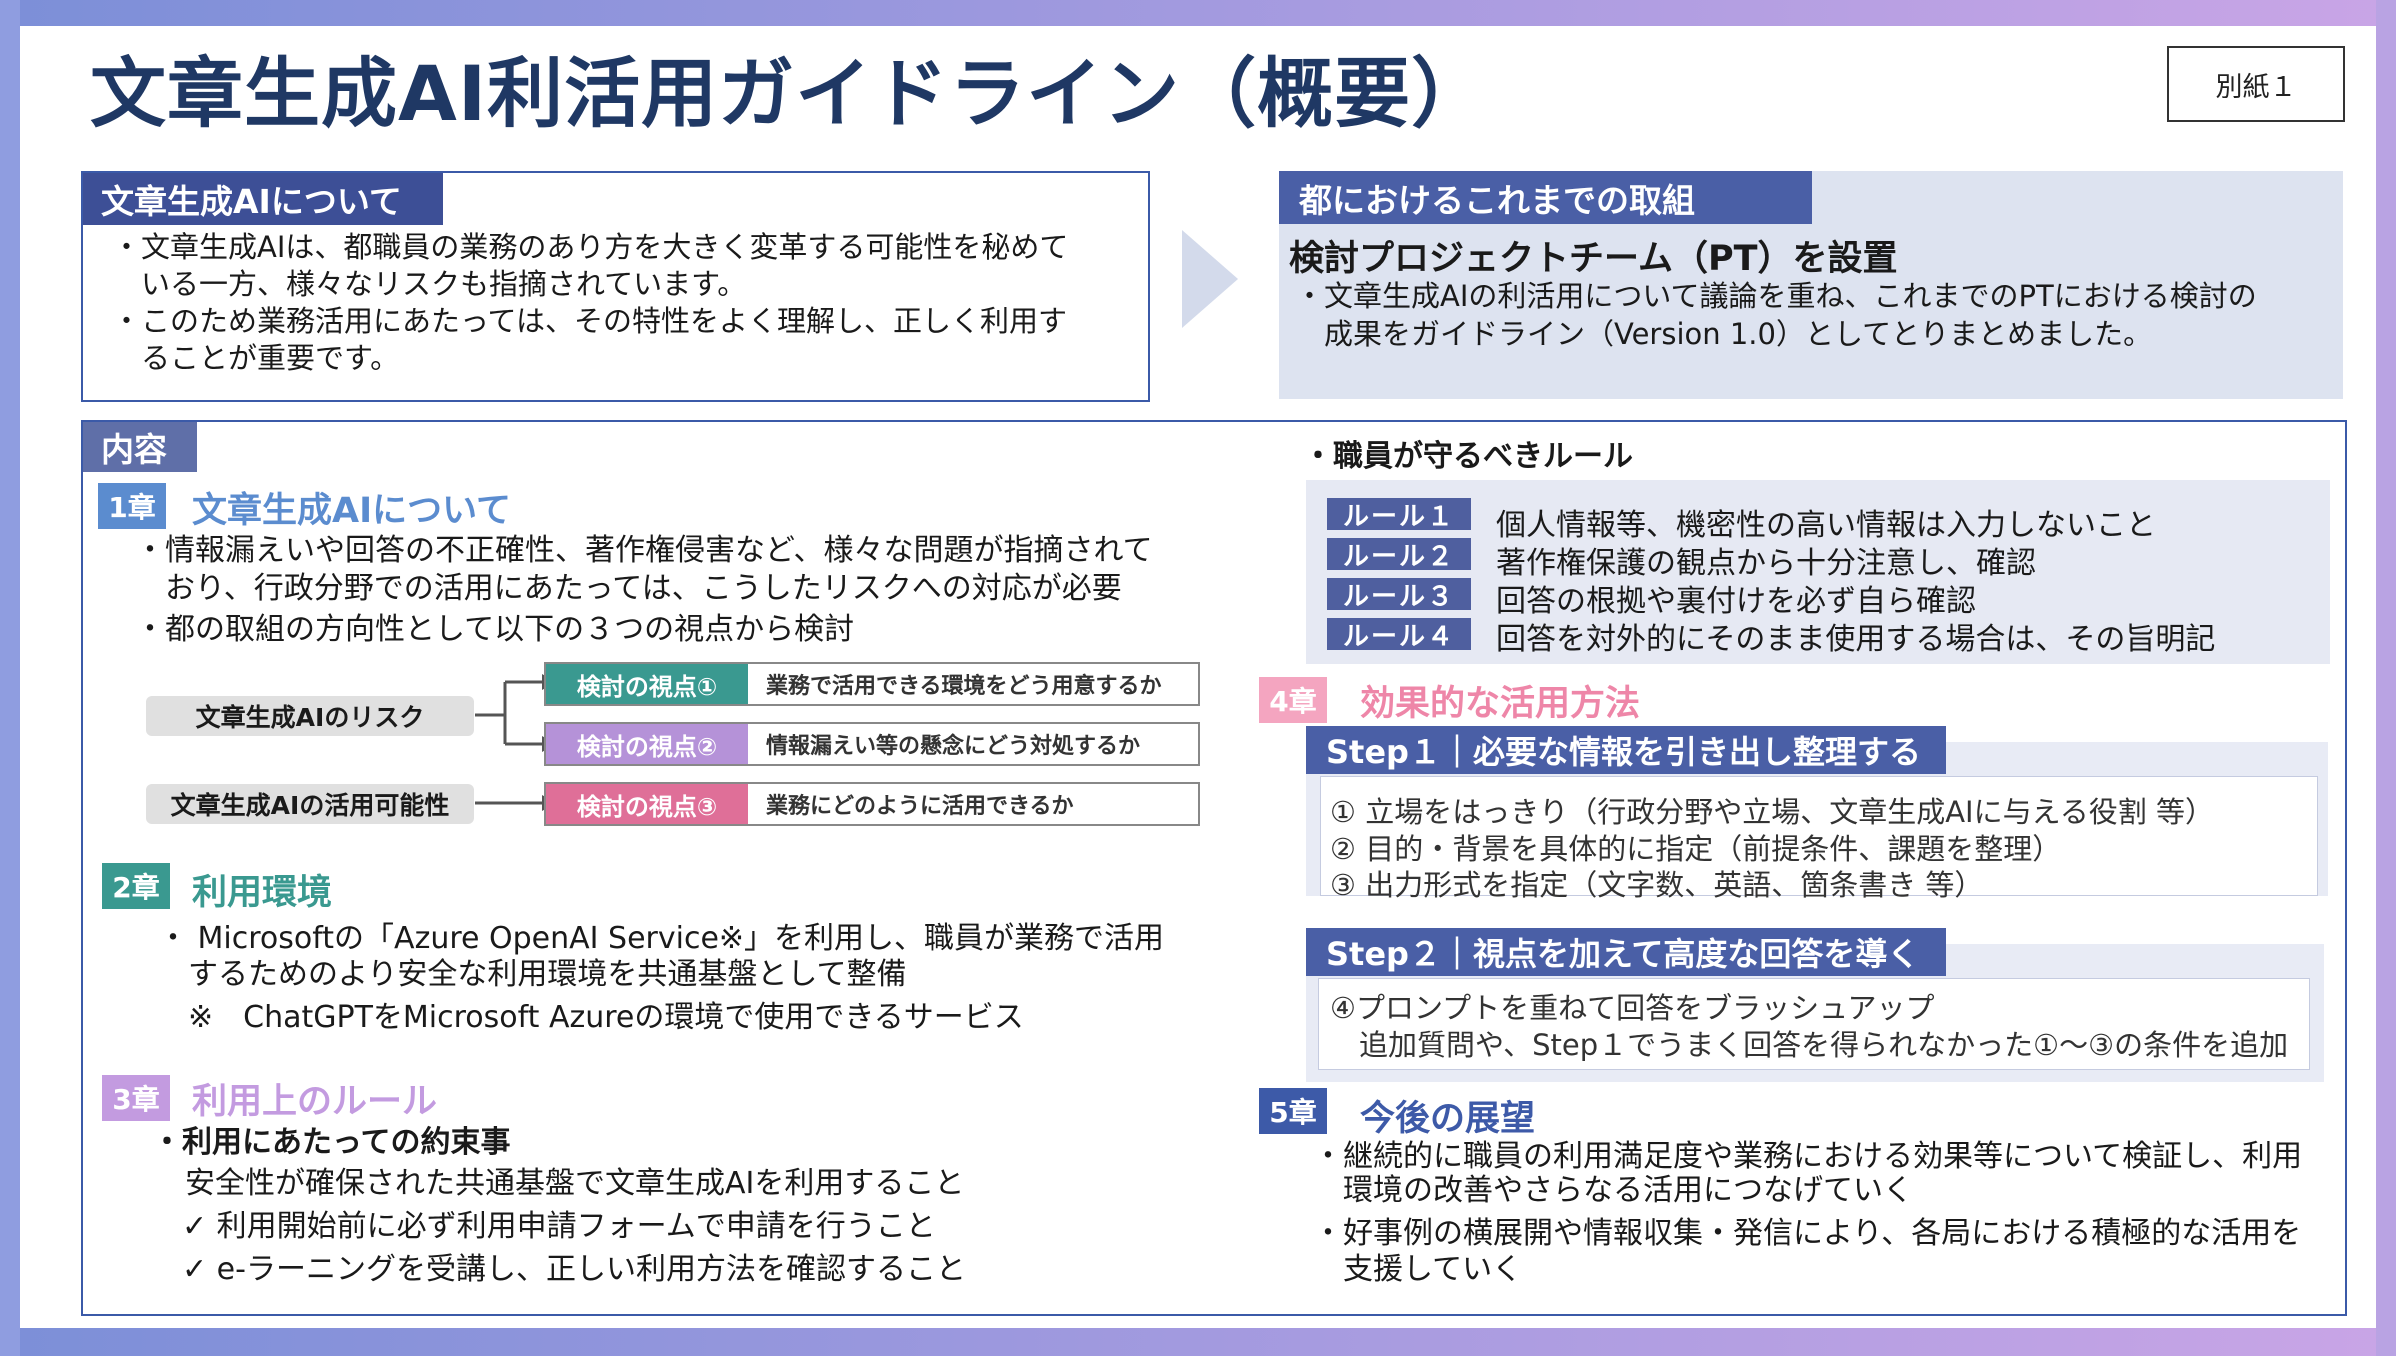 The height and width of the screenshot is (1356, 2396). What do you see at coordinates (262, 893) in the screenshot?
I see `ch2-title: 利用環境` at bounding box center [262, 893].